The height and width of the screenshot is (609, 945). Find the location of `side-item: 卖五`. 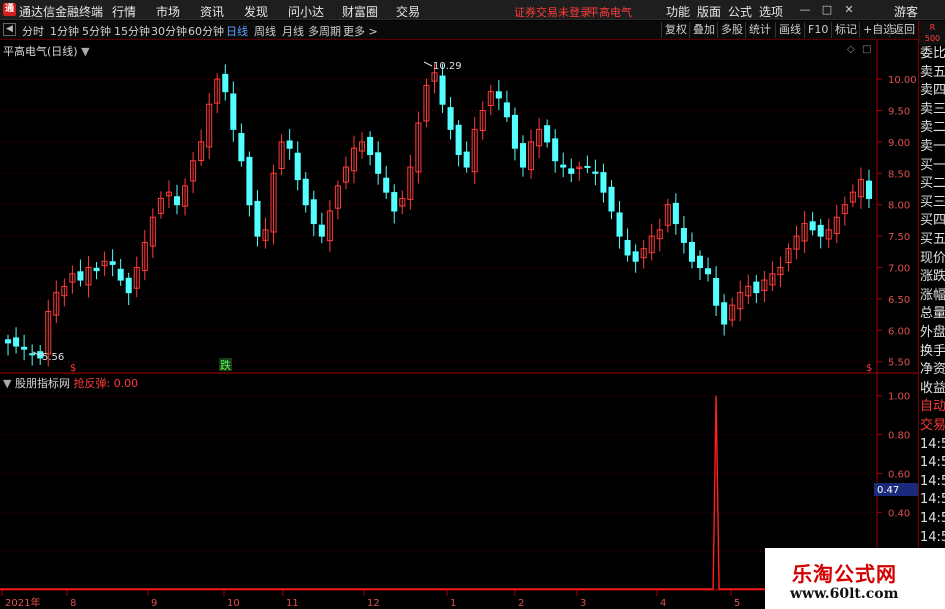

side-item: 卖五 is located at coordinates (932, 73).